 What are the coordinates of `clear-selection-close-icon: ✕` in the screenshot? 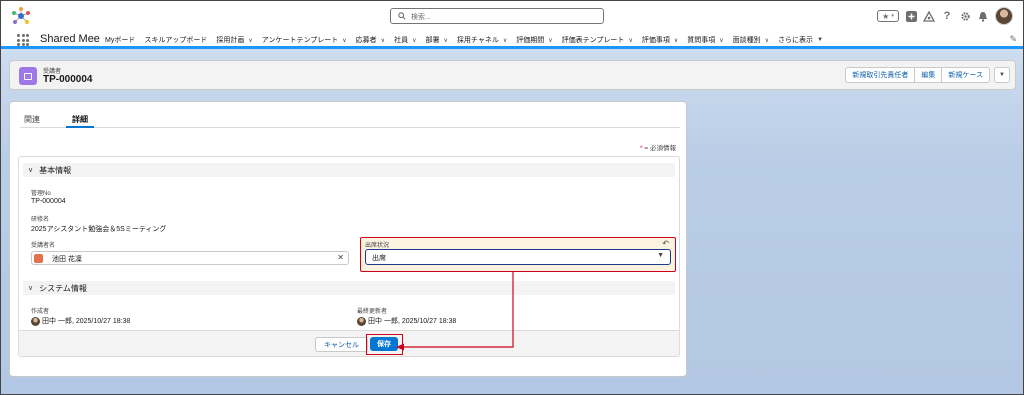 It's located at (340, 257).